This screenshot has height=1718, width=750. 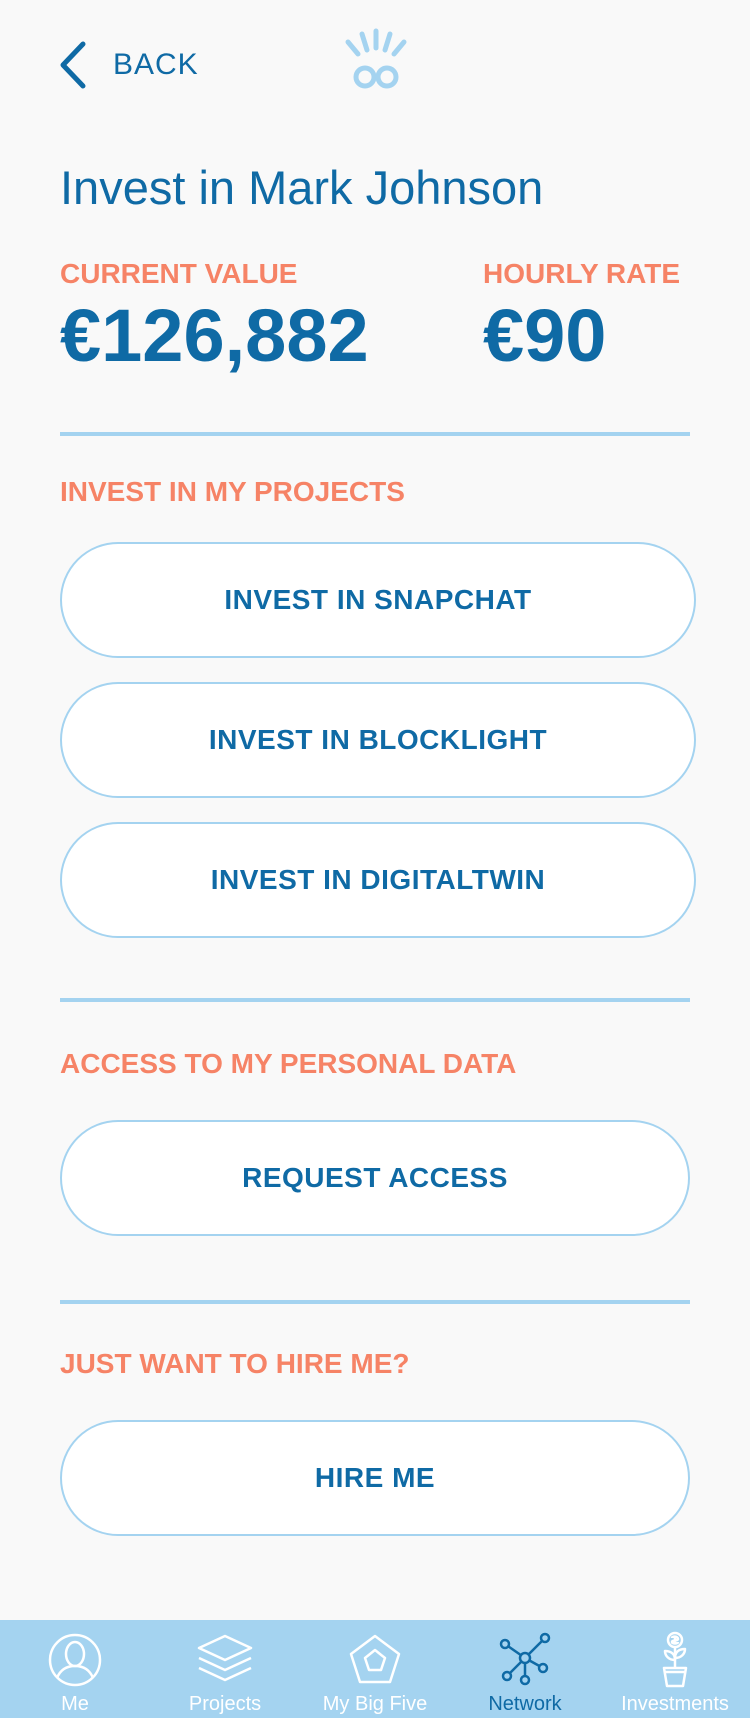 I want to click on hourly-rate-value: €90, so click(x=545, y=335).